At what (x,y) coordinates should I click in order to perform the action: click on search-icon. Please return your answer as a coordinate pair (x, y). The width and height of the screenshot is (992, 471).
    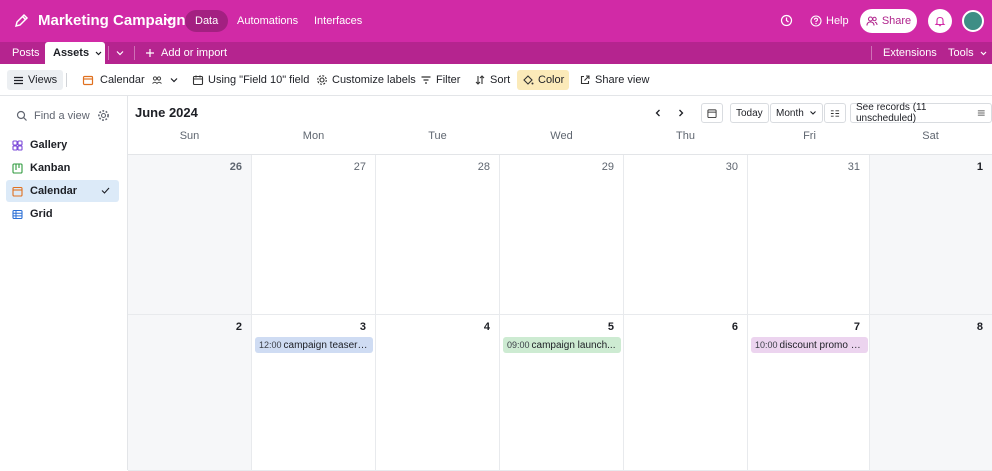
    Looking at the image, I should click on (21, 115).